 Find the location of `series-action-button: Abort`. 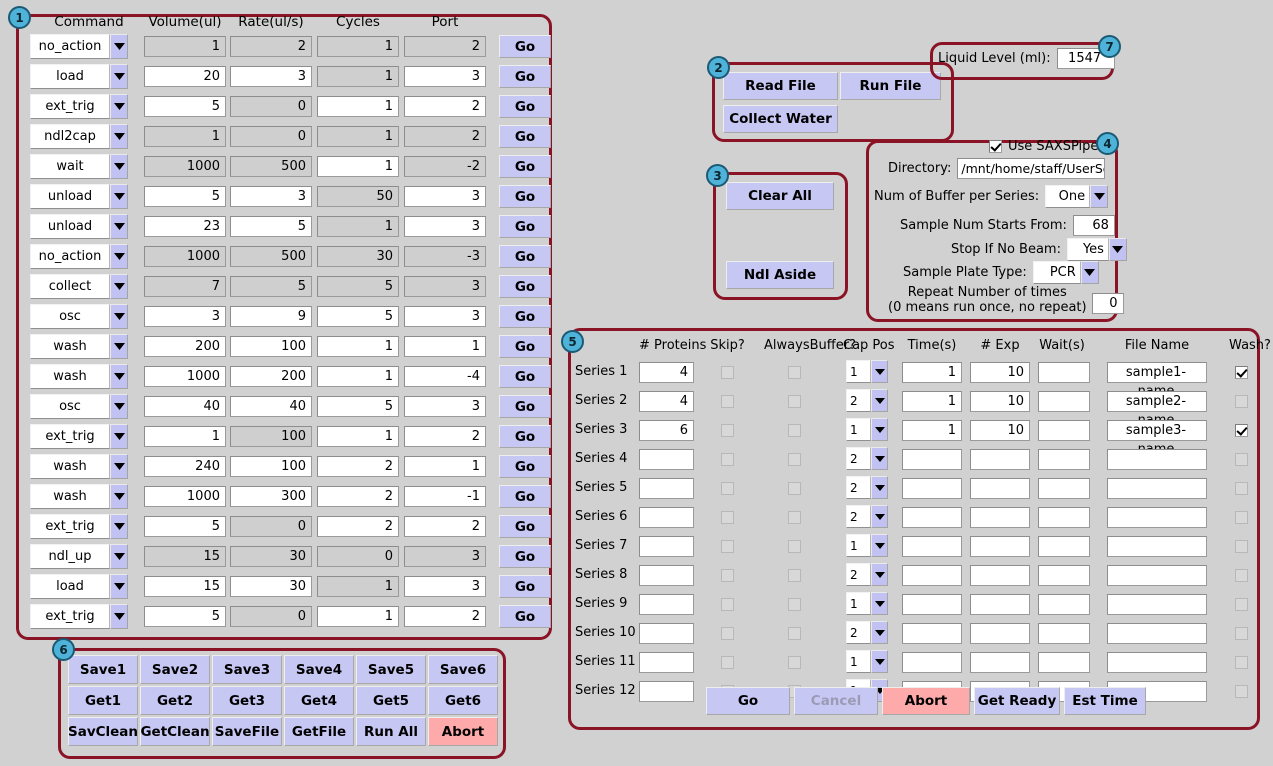

series-action-button: Abort is located at coordinates (926, 701).